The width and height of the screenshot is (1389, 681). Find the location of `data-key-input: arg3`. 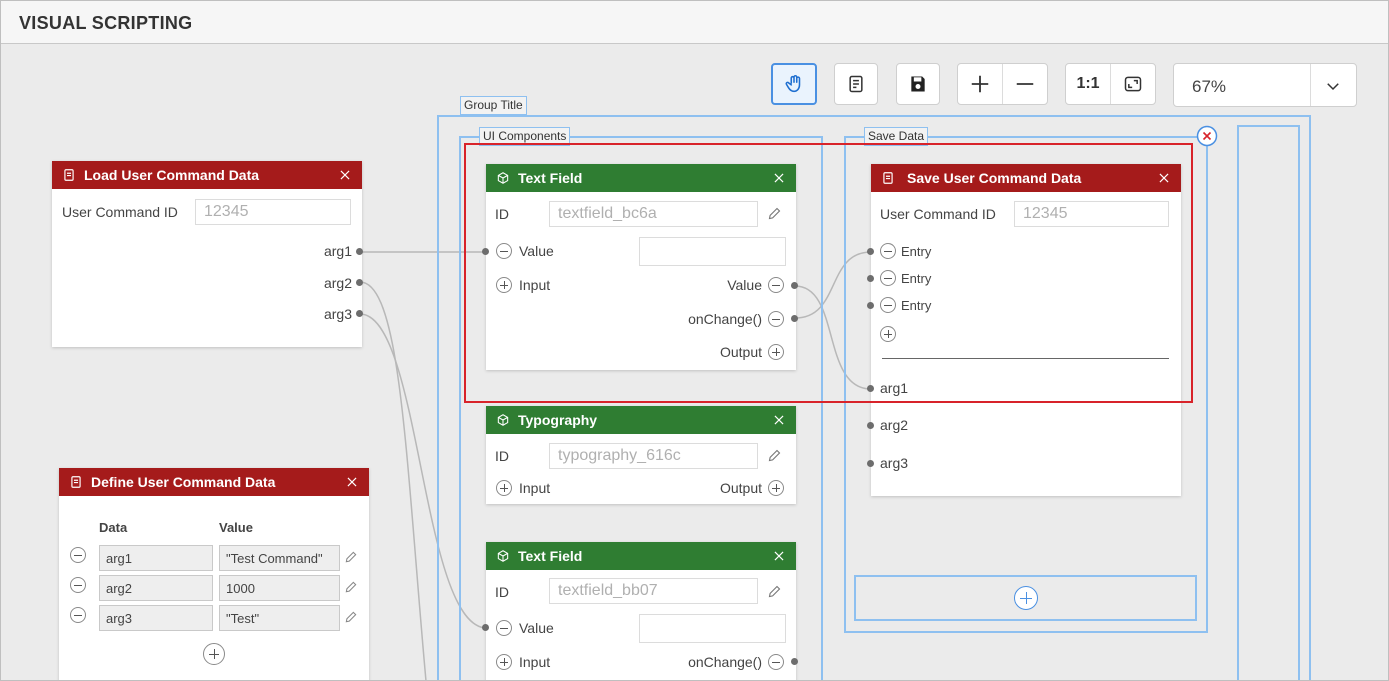

data-key-input: arg3 is located at coordinates (156, 618).